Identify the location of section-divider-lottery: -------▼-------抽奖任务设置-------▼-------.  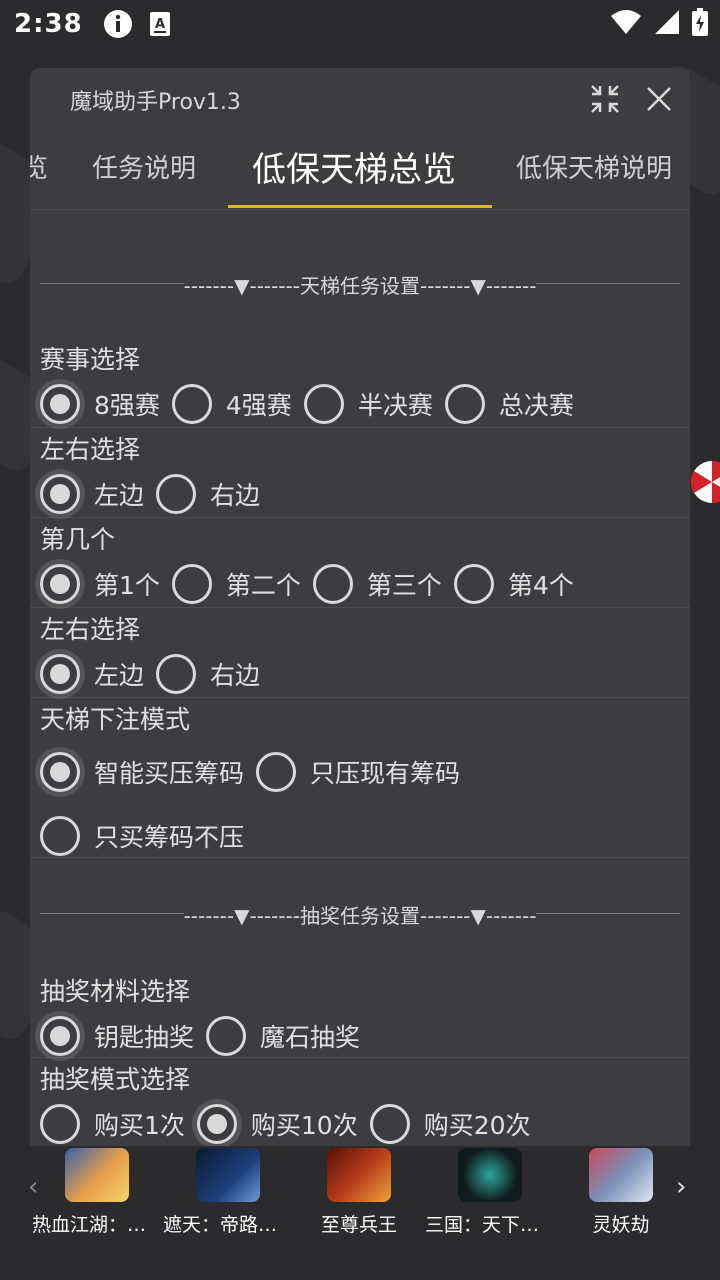
(360, 913).